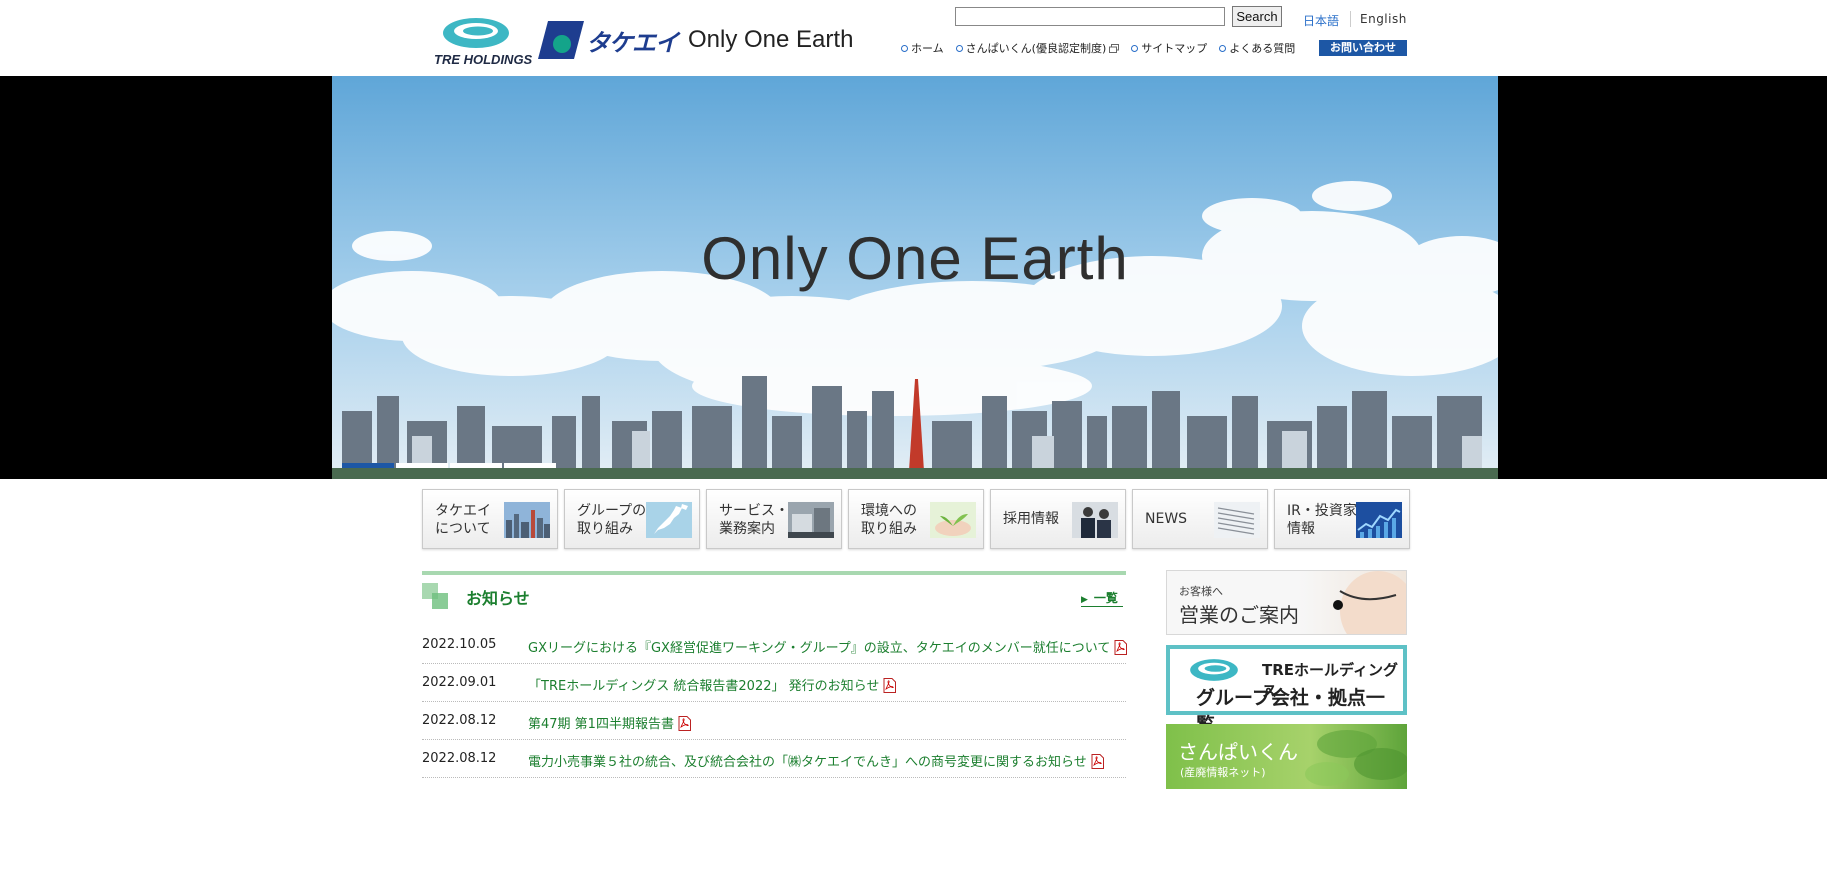 This screenshot has width=1827, height=870. Describe the element at coordinates (1031, 519) in the screenshot. I see `nav-label: 採用情報` at that location.